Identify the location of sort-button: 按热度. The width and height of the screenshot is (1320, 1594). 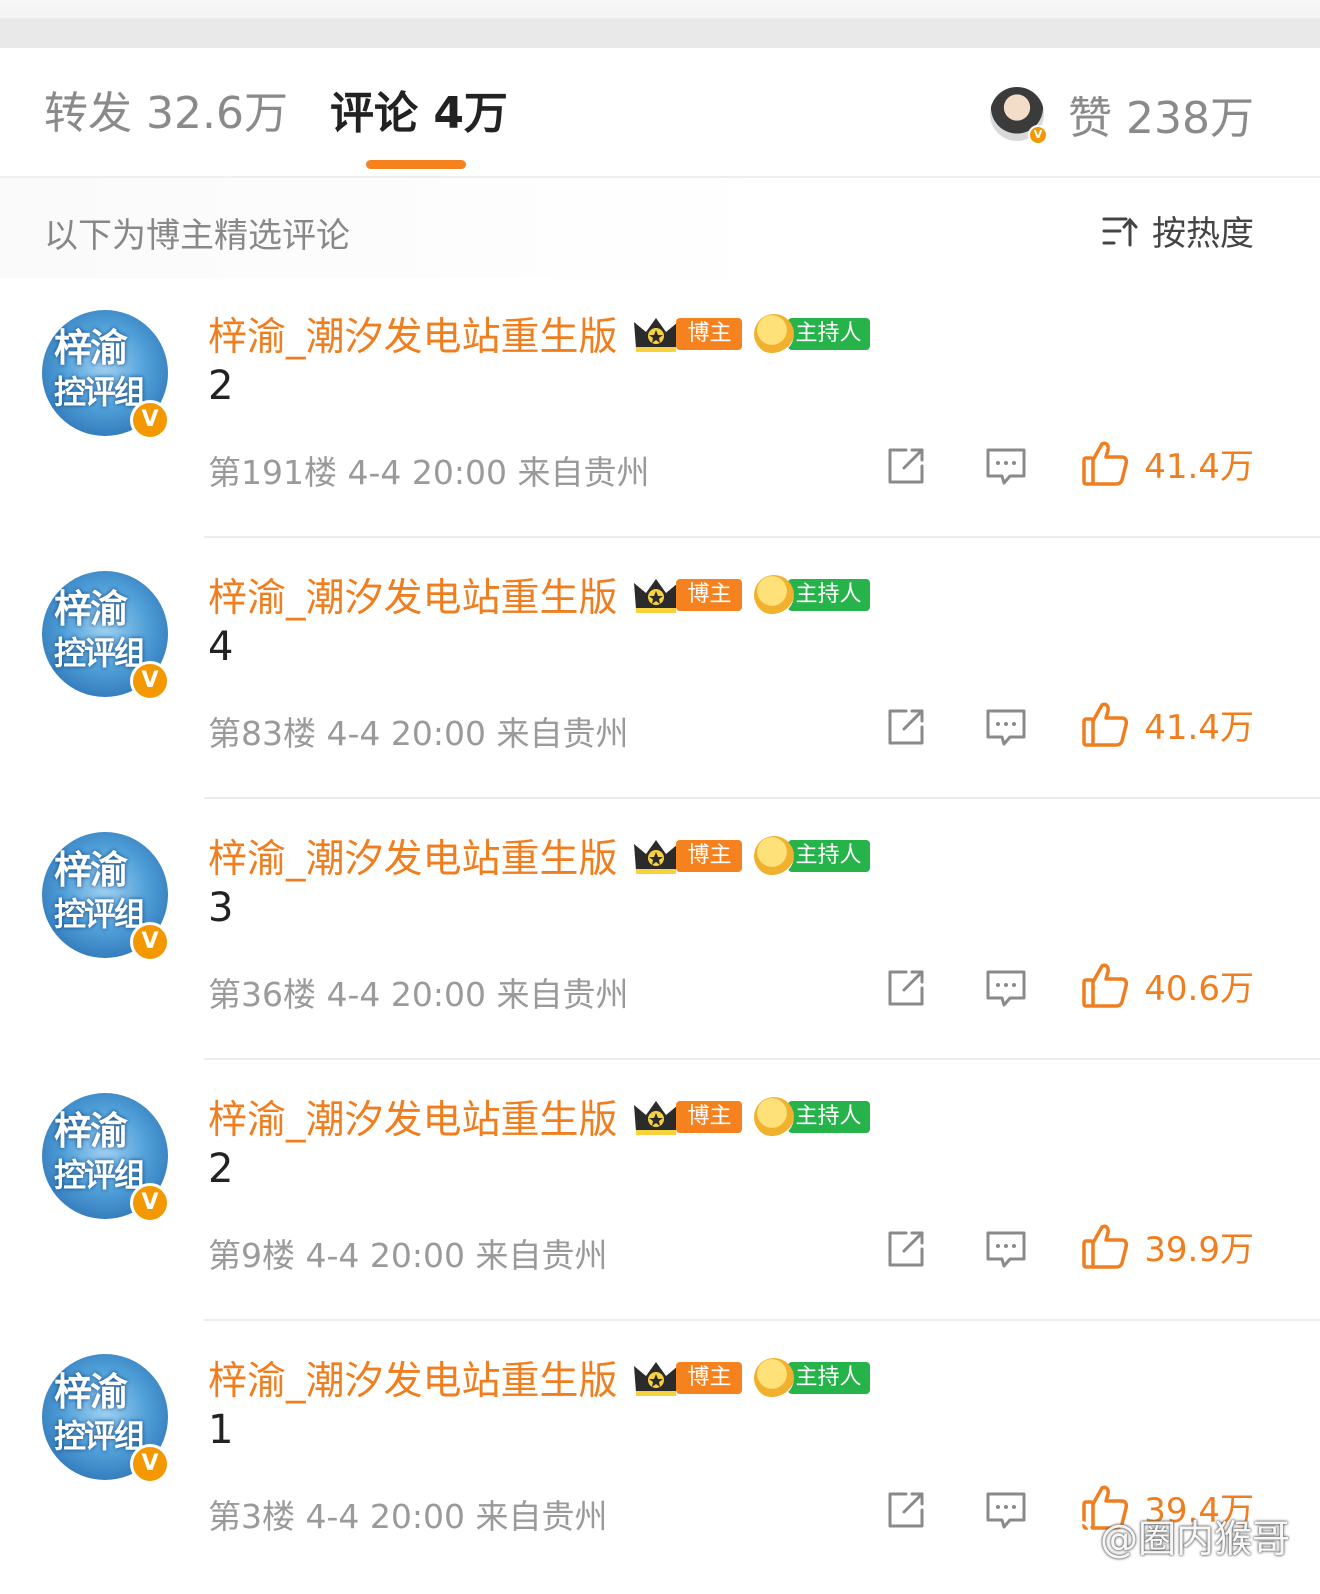
(1177, 230).